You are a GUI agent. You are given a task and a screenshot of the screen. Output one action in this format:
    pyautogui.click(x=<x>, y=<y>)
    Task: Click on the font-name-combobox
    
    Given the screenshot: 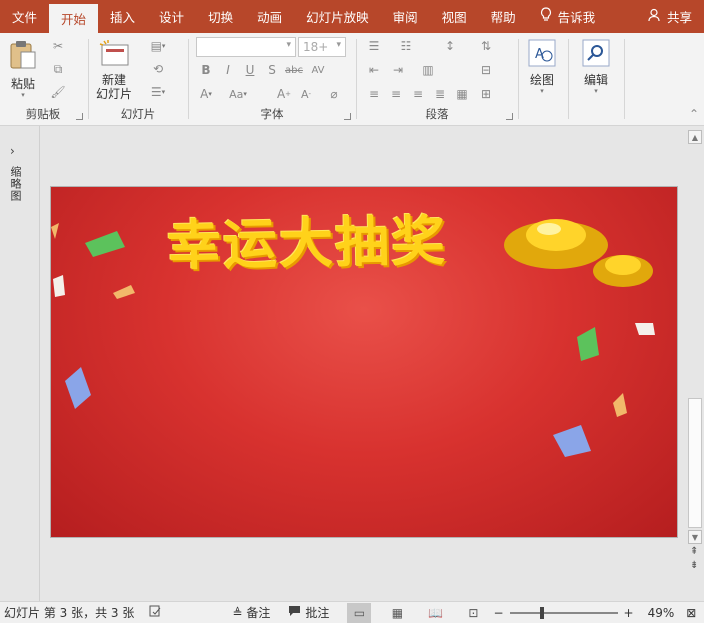 What is the action you would take?
    pyautogui.click(x=246, y=47)
    